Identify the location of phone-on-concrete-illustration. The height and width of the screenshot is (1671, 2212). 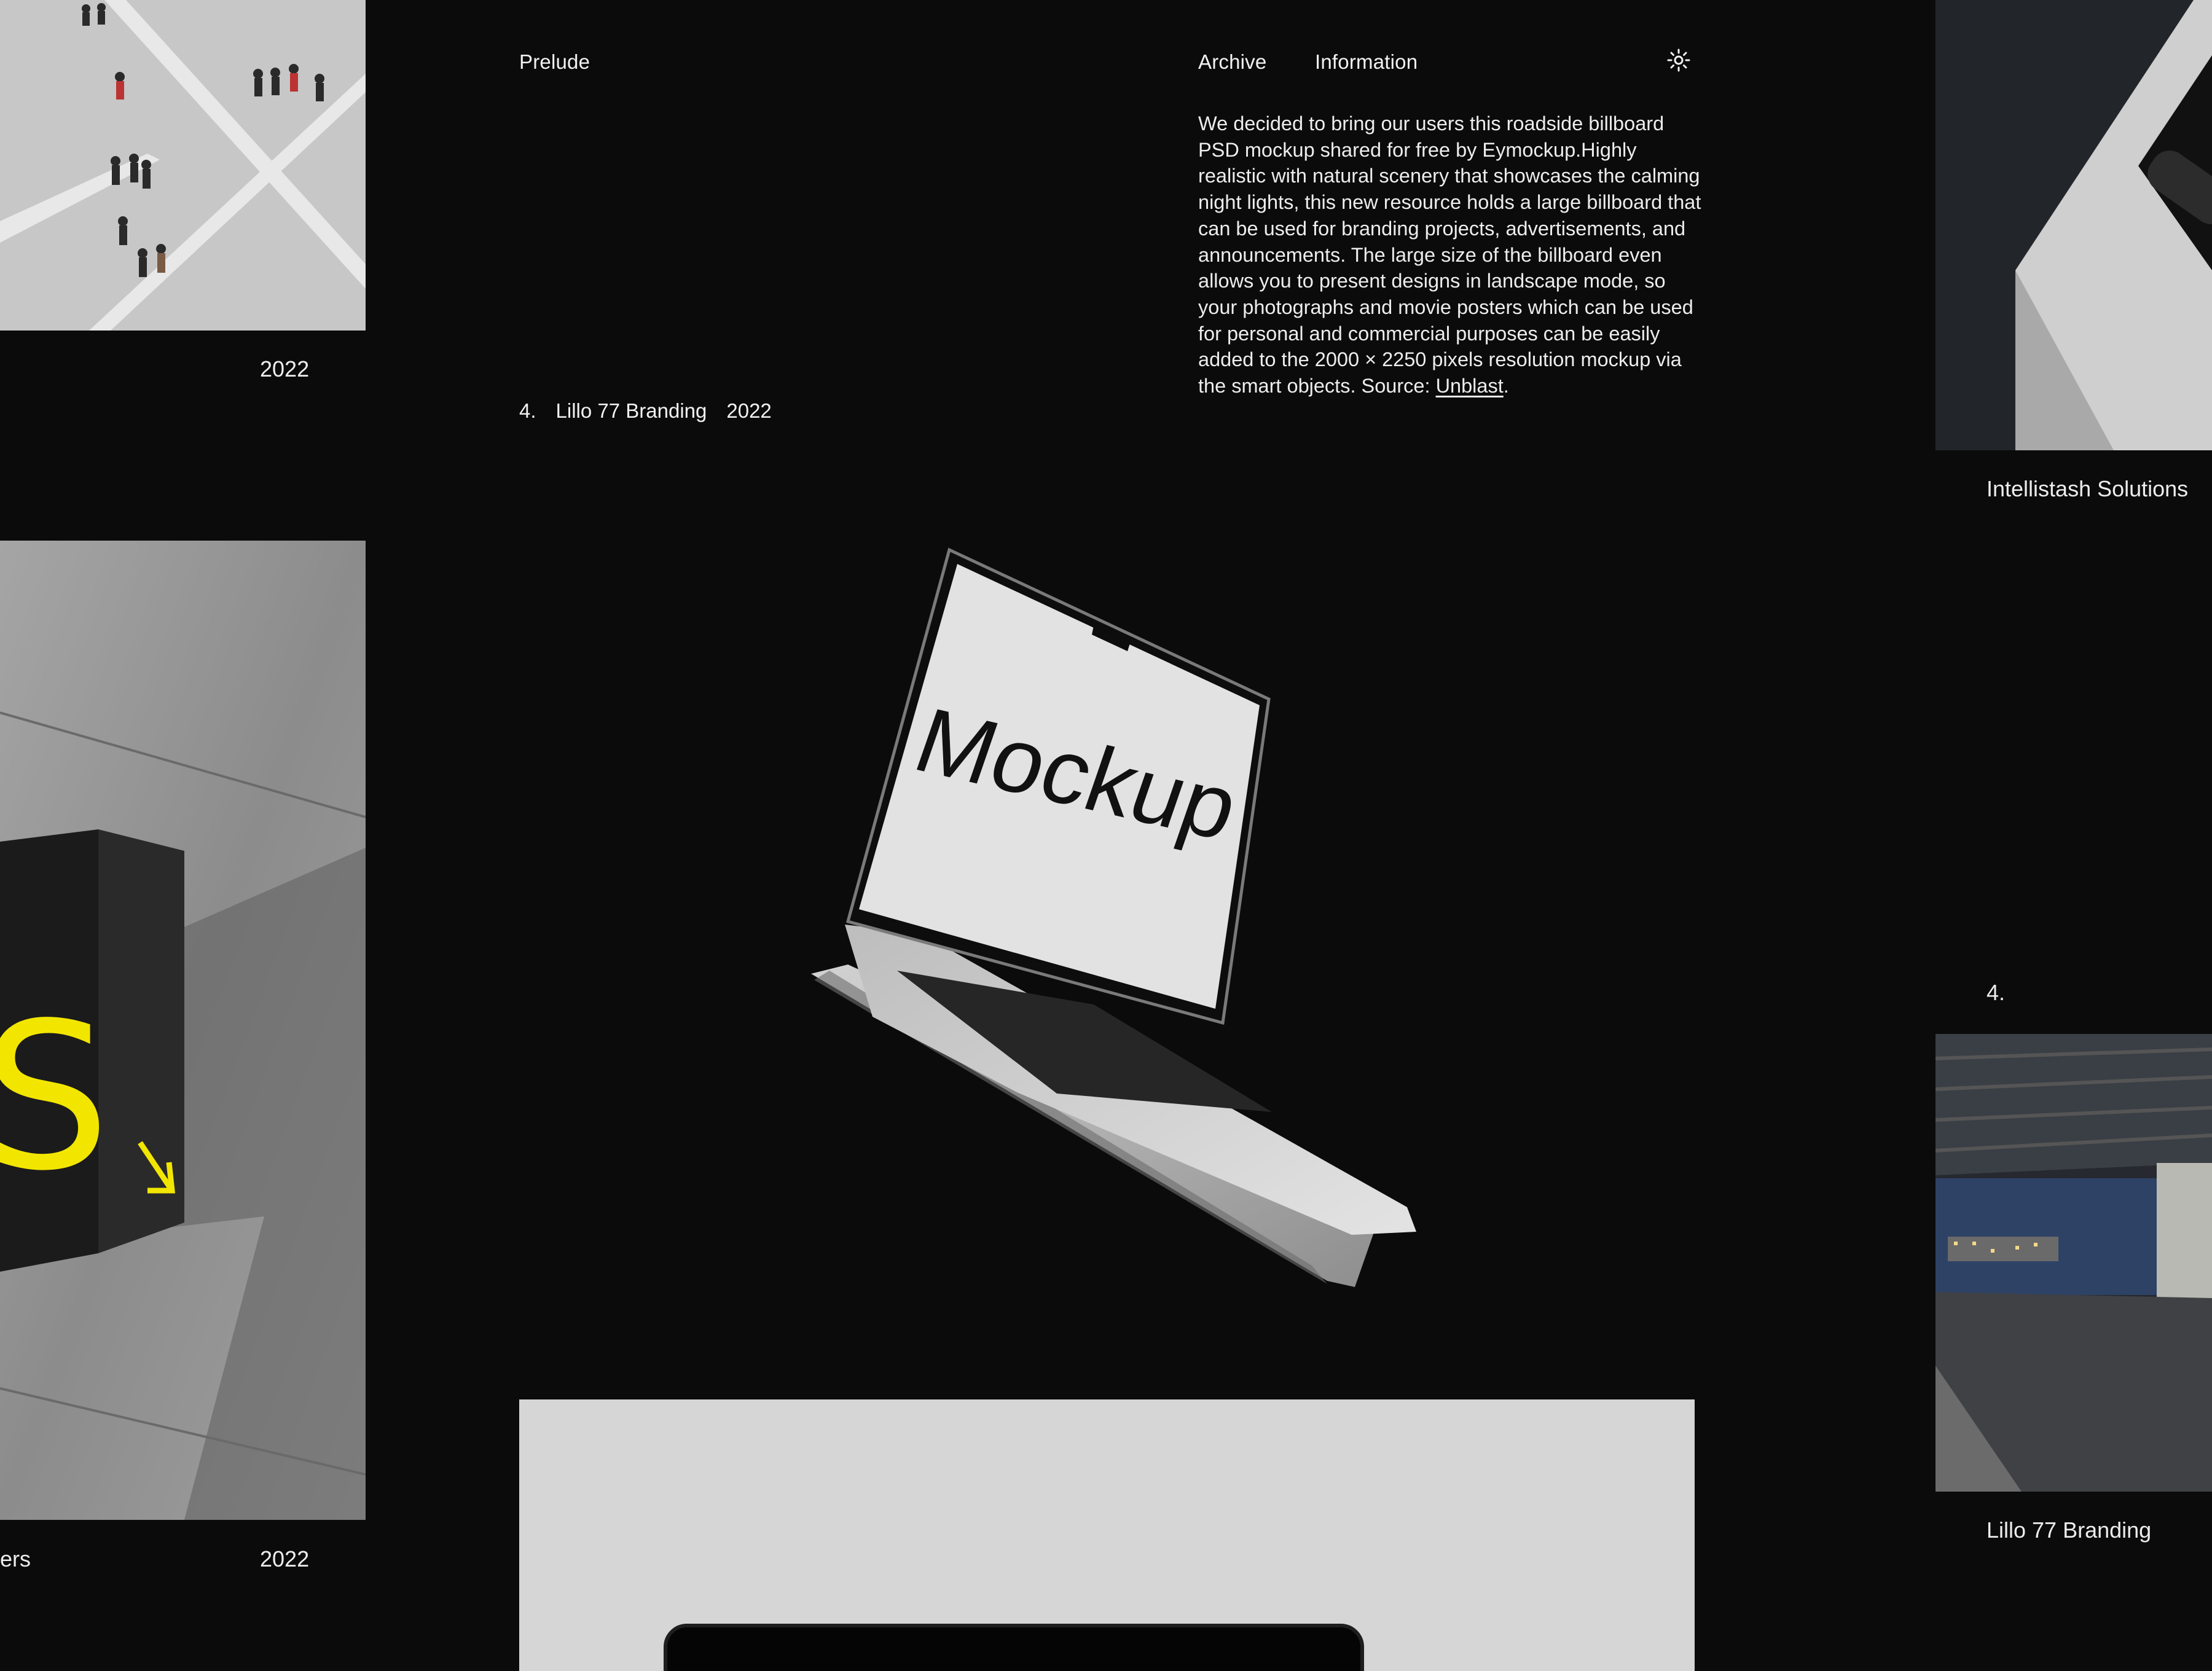
(2074, 225).